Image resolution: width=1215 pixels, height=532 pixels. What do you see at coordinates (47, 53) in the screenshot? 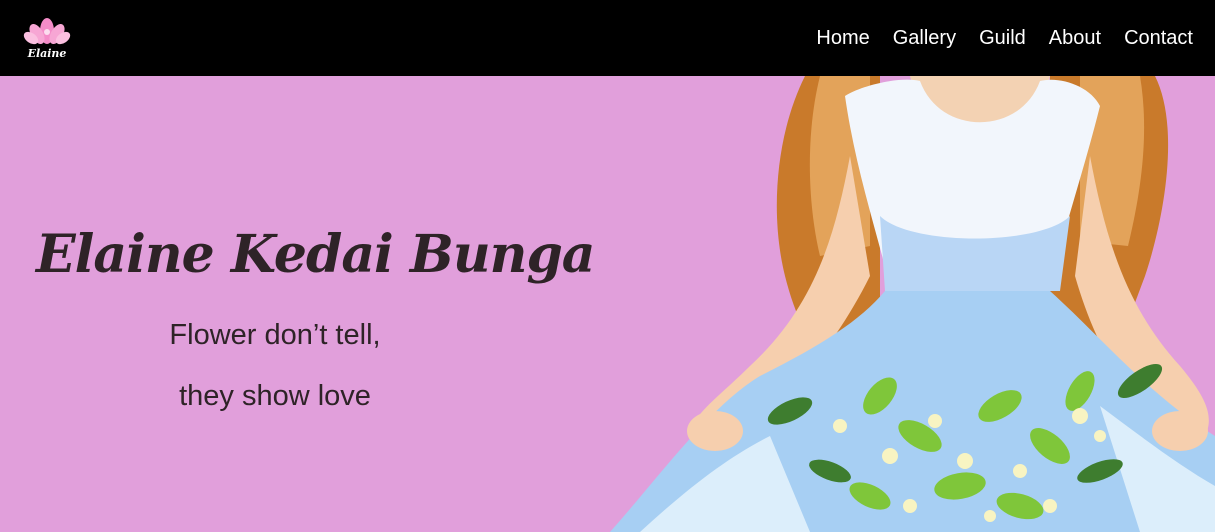
I see `logo-text: Elaine` at bounding box center [47, 53].